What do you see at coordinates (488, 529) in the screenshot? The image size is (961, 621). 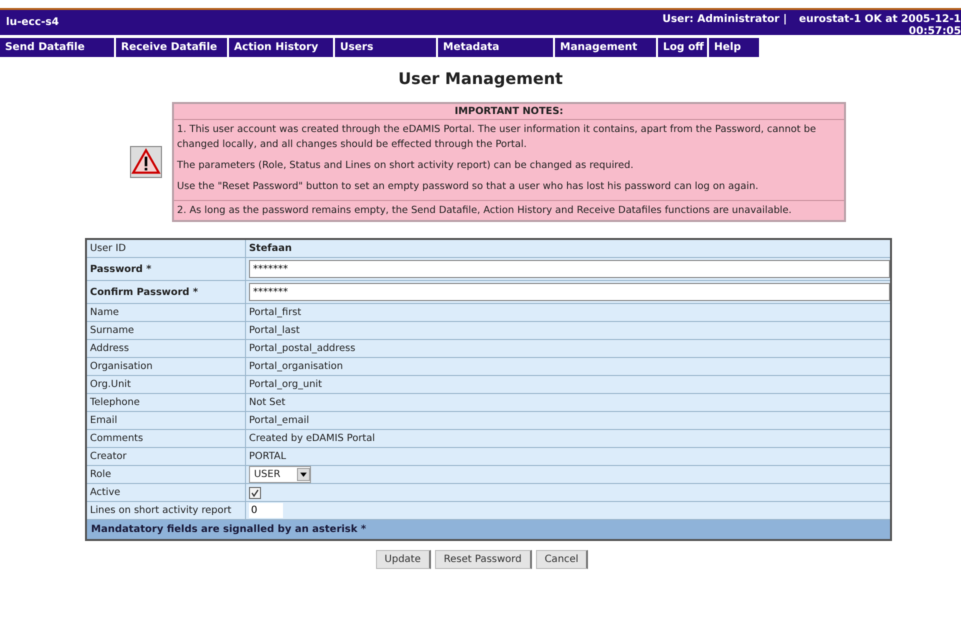 I see `mandatory-note: Mandatatory fields are signalled by an asterisk *` at bounding box center [488, 529].